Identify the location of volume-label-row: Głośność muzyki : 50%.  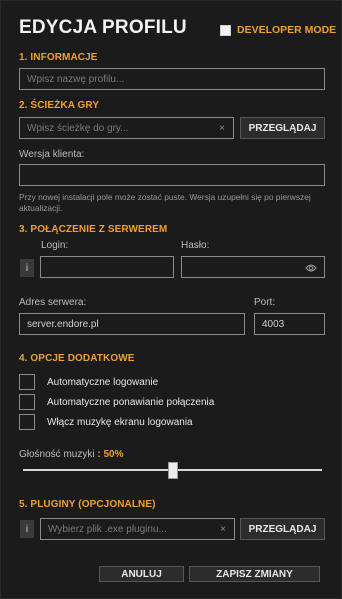
(71, 454).